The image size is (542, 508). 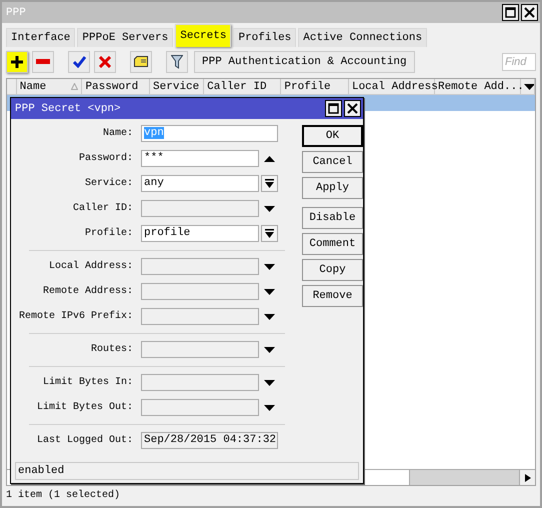 What do you see at coordinates (85, 440) in the screenshot?
I see `field-label: Last Logged Out:` at bounding box center [85, 440].